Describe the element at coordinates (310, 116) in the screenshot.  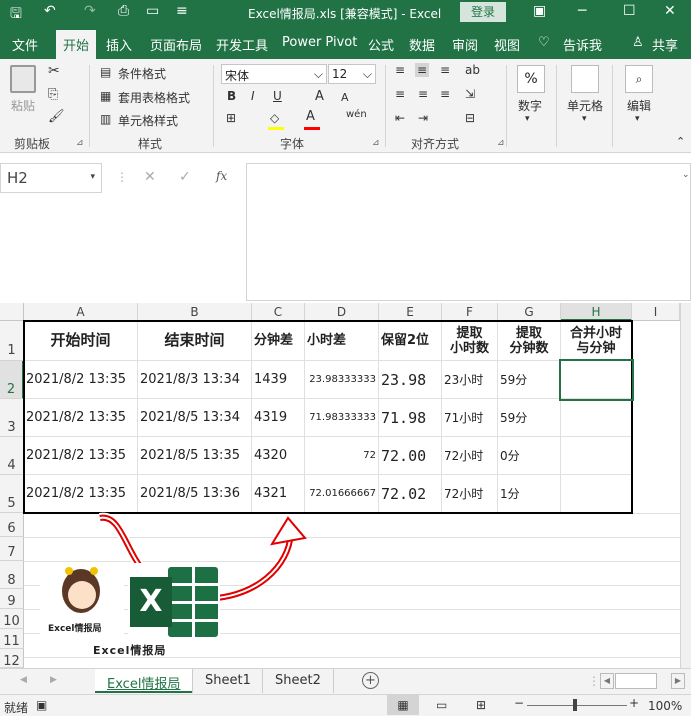
I see `font-color-icon: A` at that location.